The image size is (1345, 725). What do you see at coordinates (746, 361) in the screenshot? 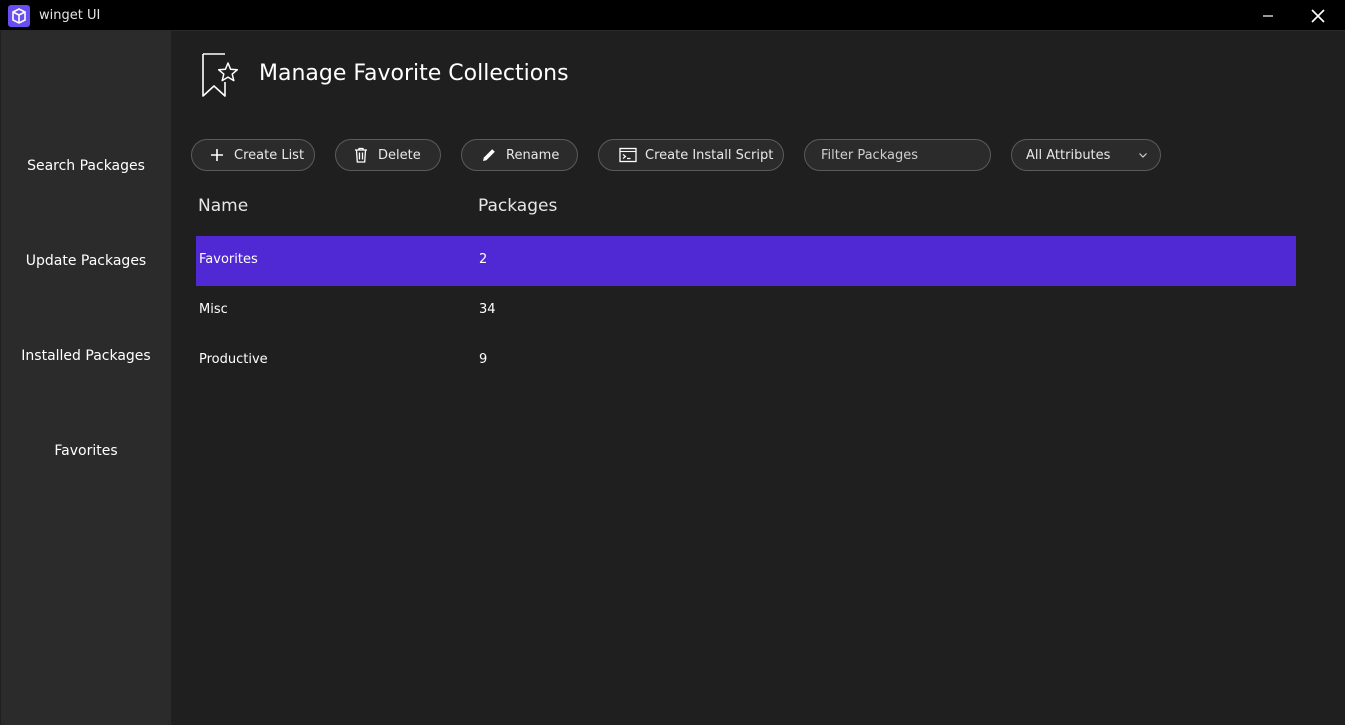
I see `table-row: Productive 9` at bounding box center [746, 361].